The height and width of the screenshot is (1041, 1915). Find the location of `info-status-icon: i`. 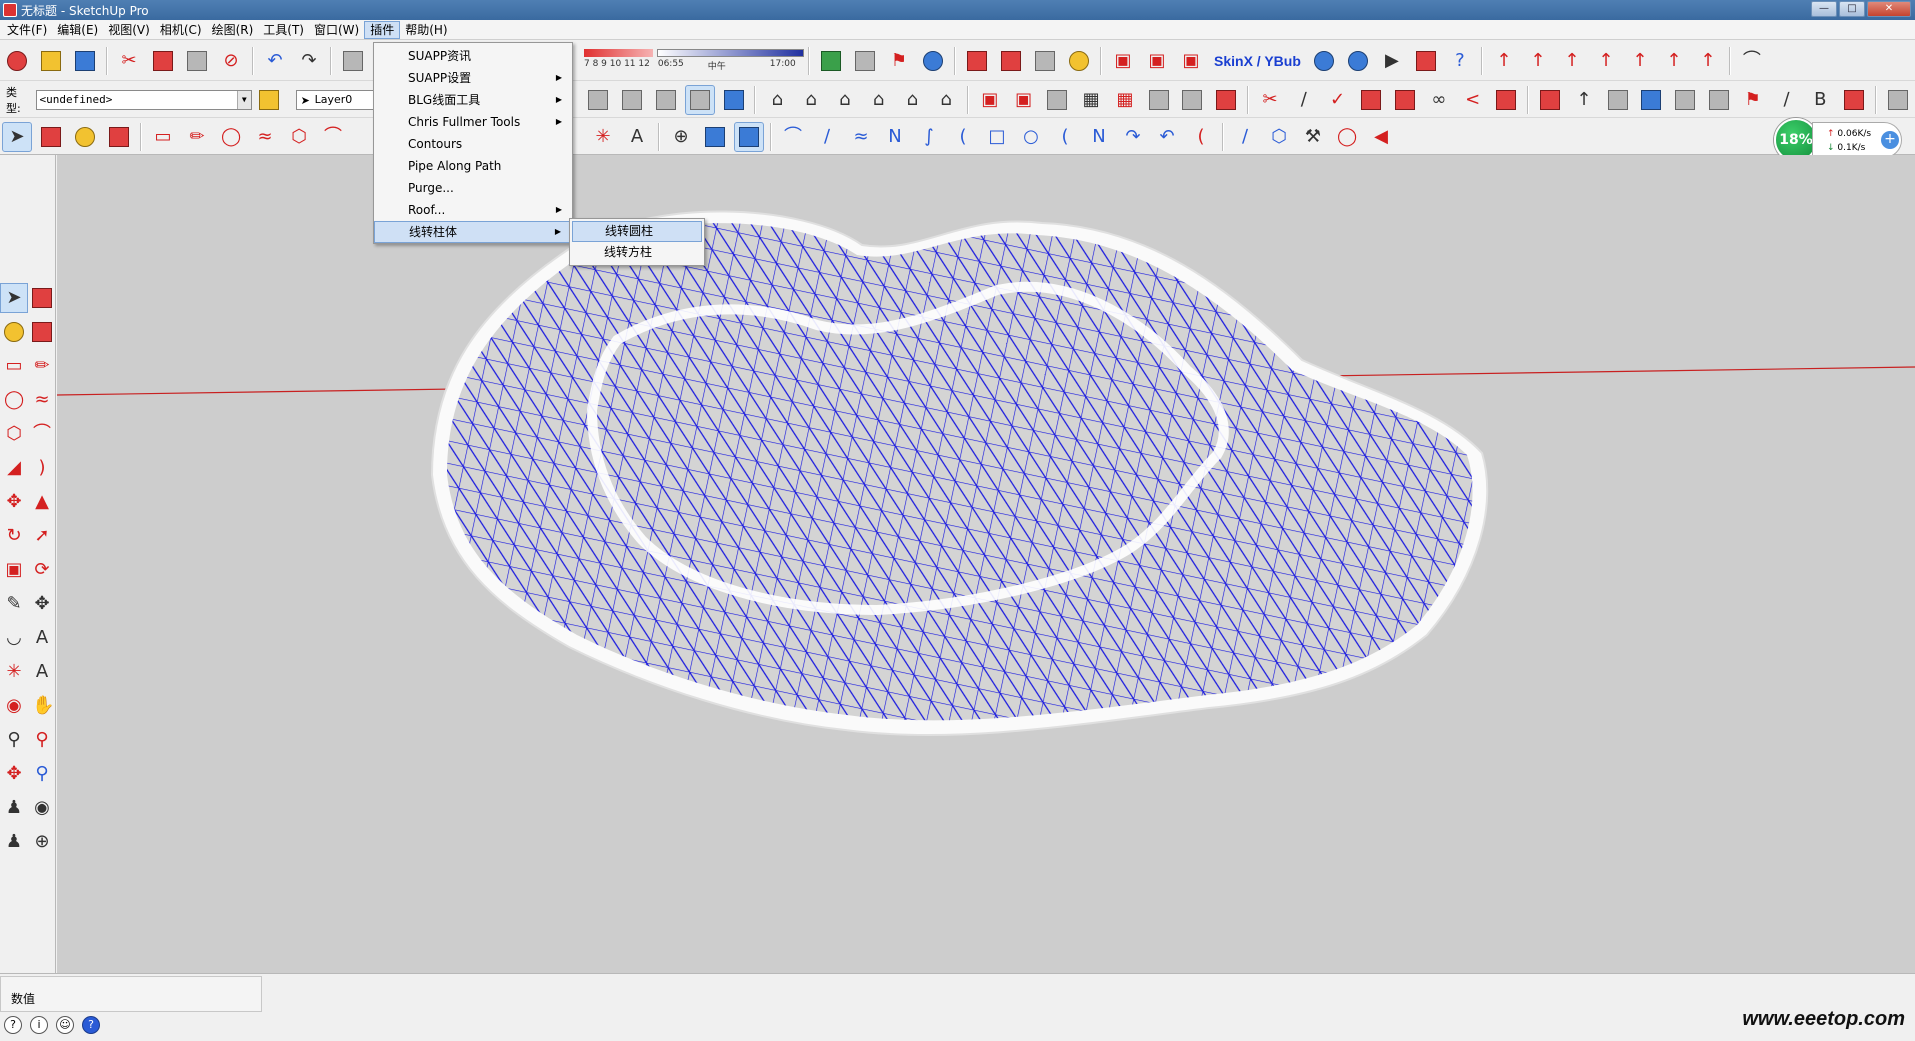

info-status-icon: i is located at coordinates (39, 1025).